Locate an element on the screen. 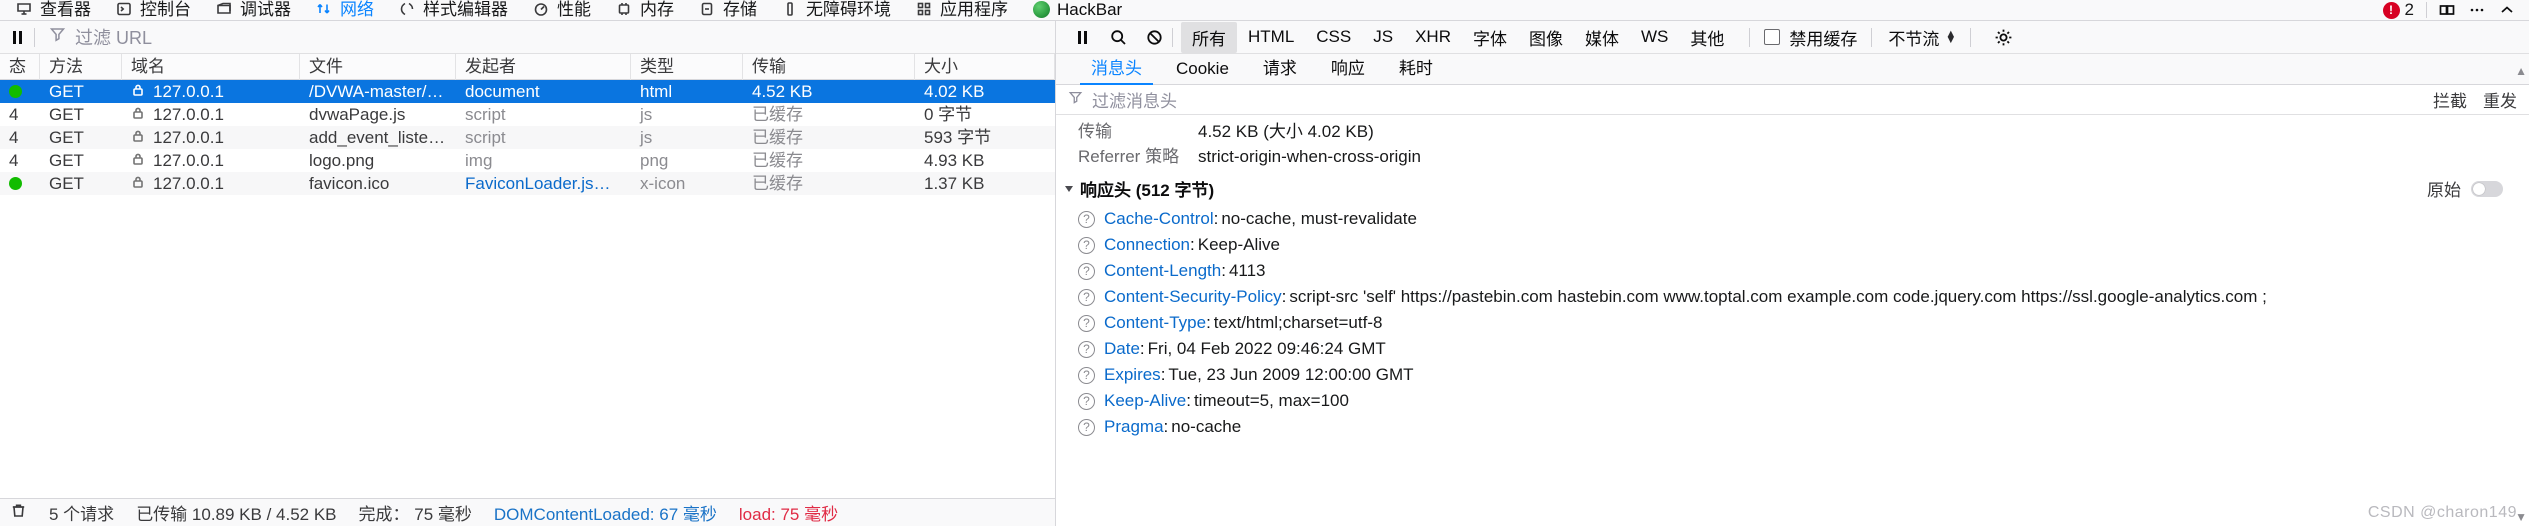 This screenshot has width=2529, height=526. throttling-dropdown: 不节流 ▲ ▼ is located at coordinates (1922, 37).